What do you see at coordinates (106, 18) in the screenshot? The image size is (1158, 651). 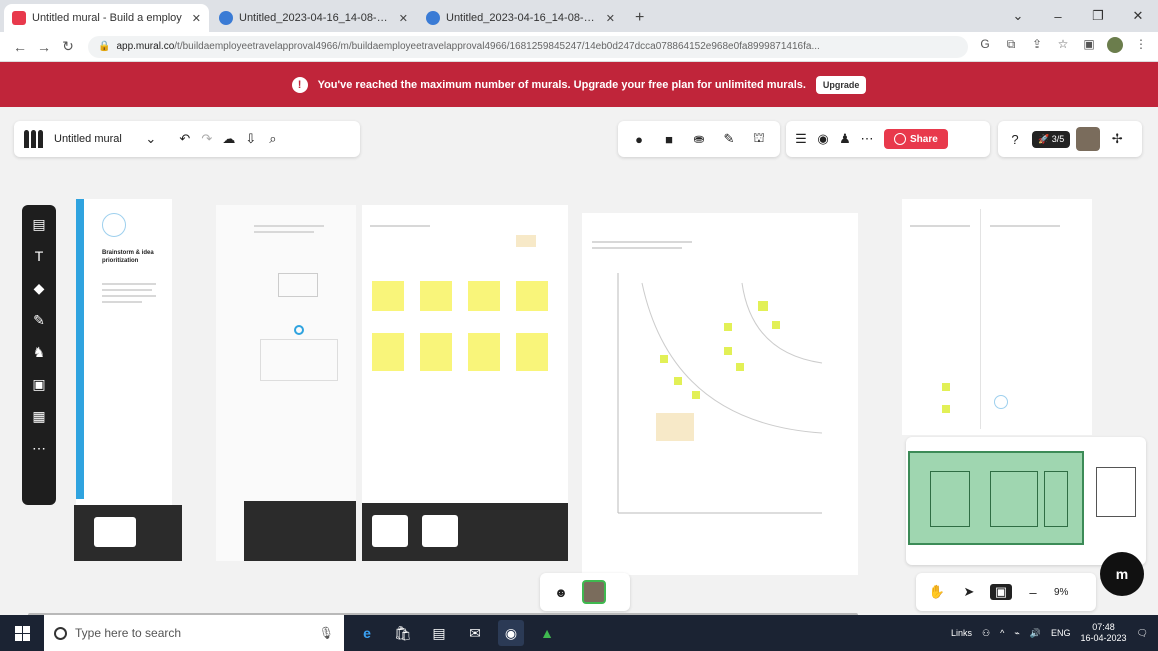 I see `tab-untitled-mural: Untitled mural - Build a employ ✕` at bounding box center [106, 18].